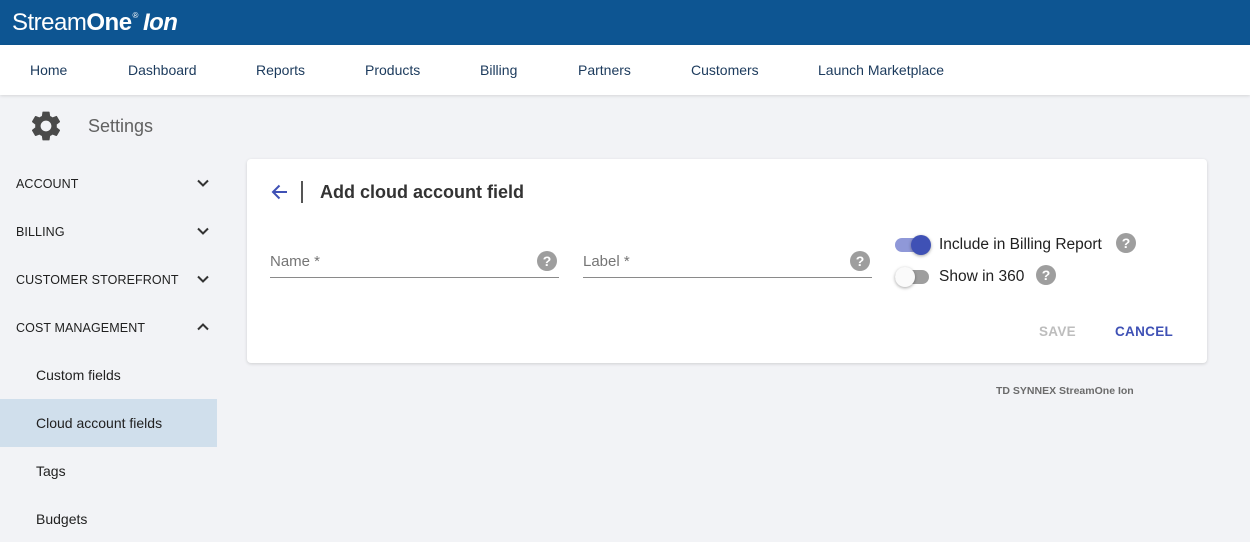 This screenshot has width=1250, height=542. What do you see at coordinates (162, 70) in the screenshot?
I see `nav-dashboard: Dashboard` at bounding box center [162, 70].